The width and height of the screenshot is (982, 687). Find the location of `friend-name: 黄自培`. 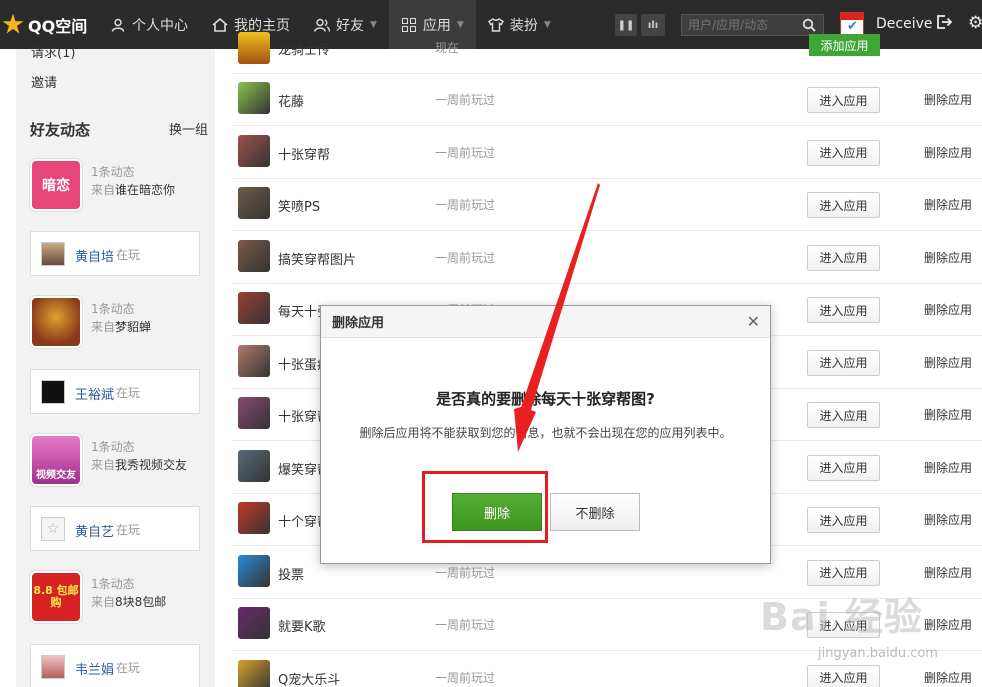

friend-name: 黄自培 is located at coordinates (94, 255).